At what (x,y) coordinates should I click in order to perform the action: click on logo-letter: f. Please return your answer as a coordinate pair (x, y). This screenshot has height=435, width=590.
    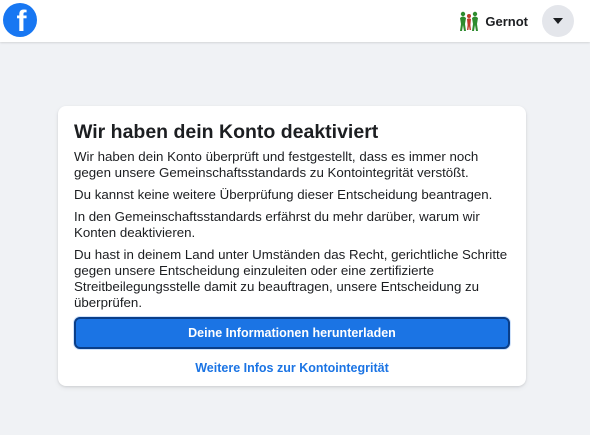
    Looking at the image, I should click on (21, 21).